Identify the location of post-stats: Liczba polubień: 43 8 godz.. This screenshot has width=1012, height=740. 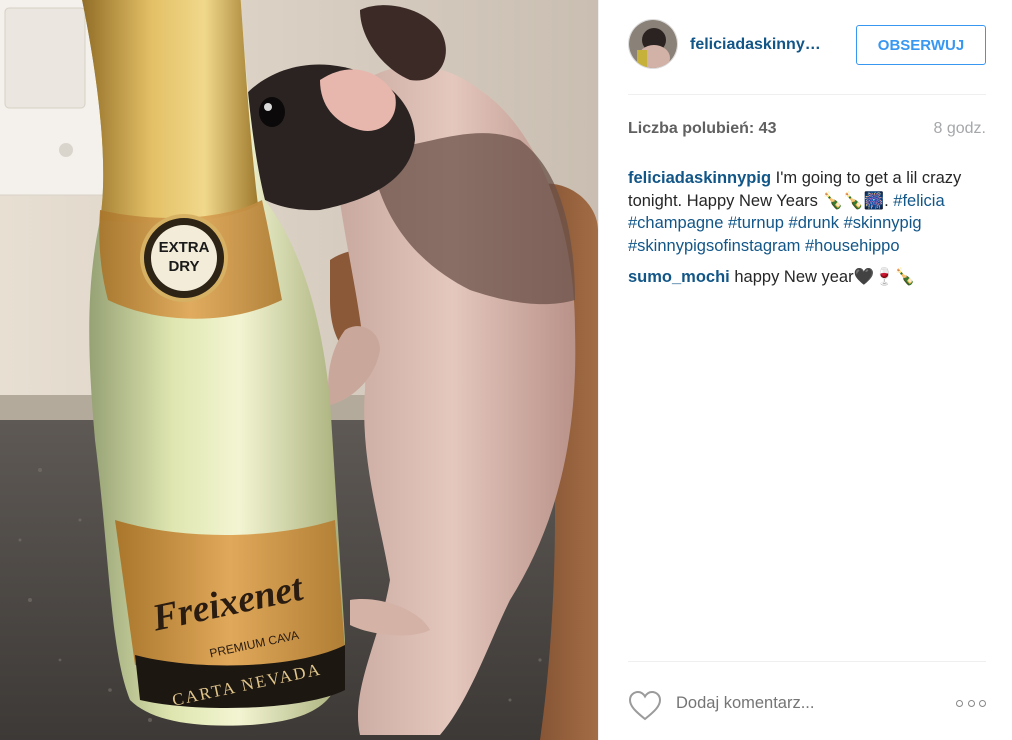
(807, 129).